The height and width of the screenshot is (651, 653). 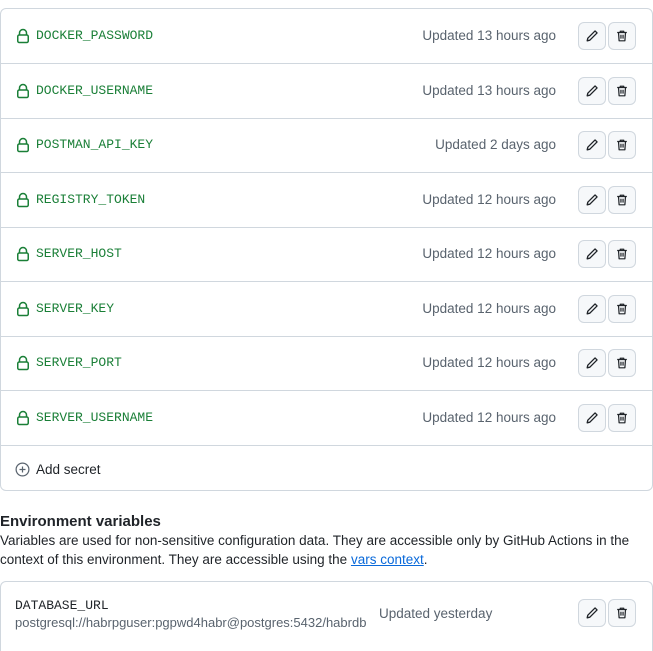 What do you see at coordinates (62, 605) in the screenshot?
I see `variable-name: DATABASE_URL` at bounding box center [62, 605].